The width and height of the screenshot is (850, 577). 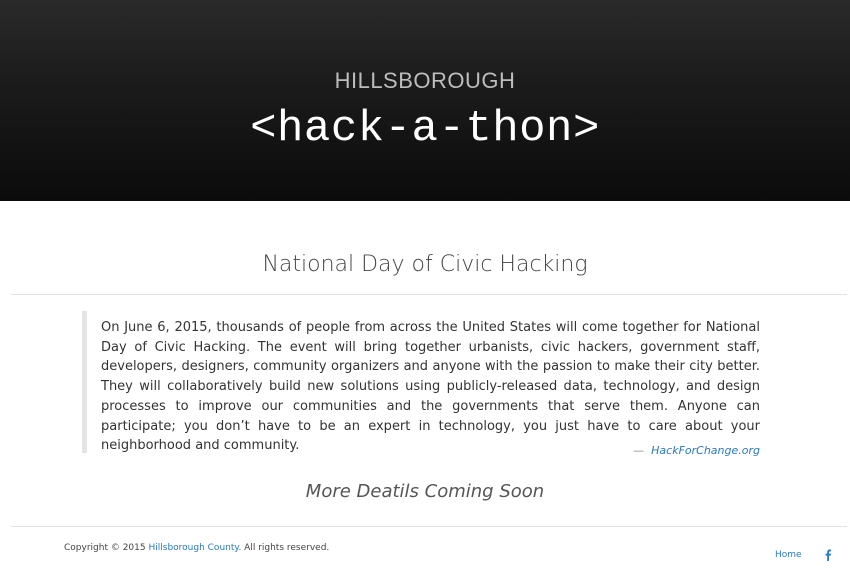 I want to click on divider-bottom, so click(x=429, y=526).